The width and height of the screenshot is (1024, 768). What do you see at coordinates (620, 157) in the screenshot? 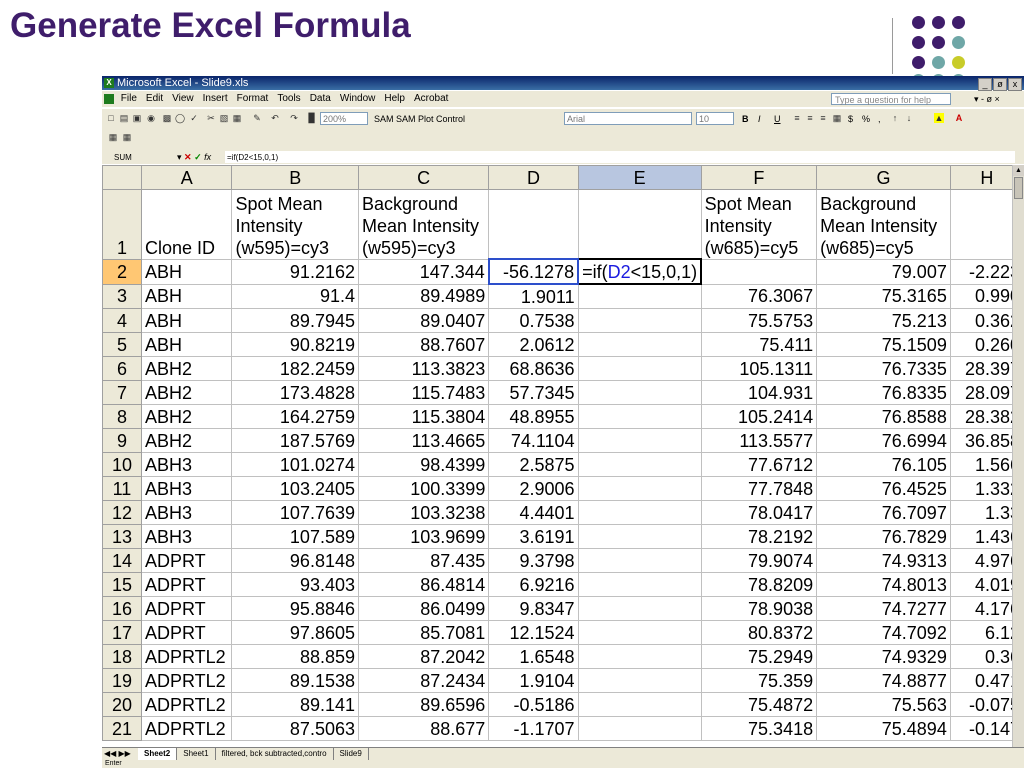
I see `formula-input: =if(D2<15,0,1)` at bounding box center [620, 157].